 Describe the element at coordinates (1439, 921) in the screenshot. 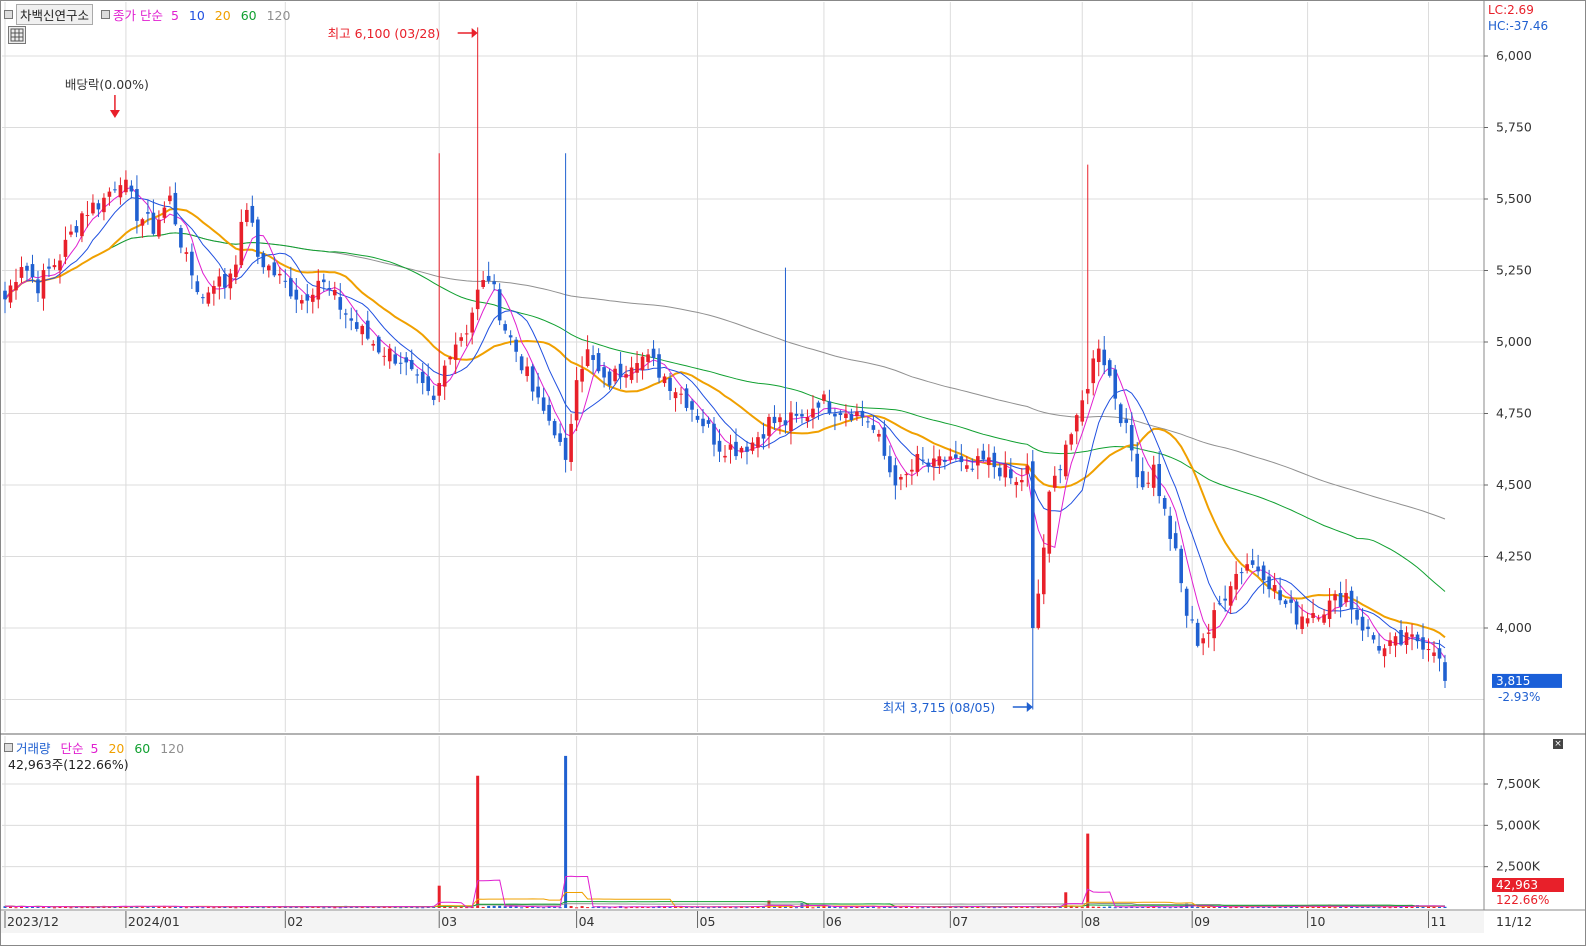

I see `date-tick-label: 11` at that location.